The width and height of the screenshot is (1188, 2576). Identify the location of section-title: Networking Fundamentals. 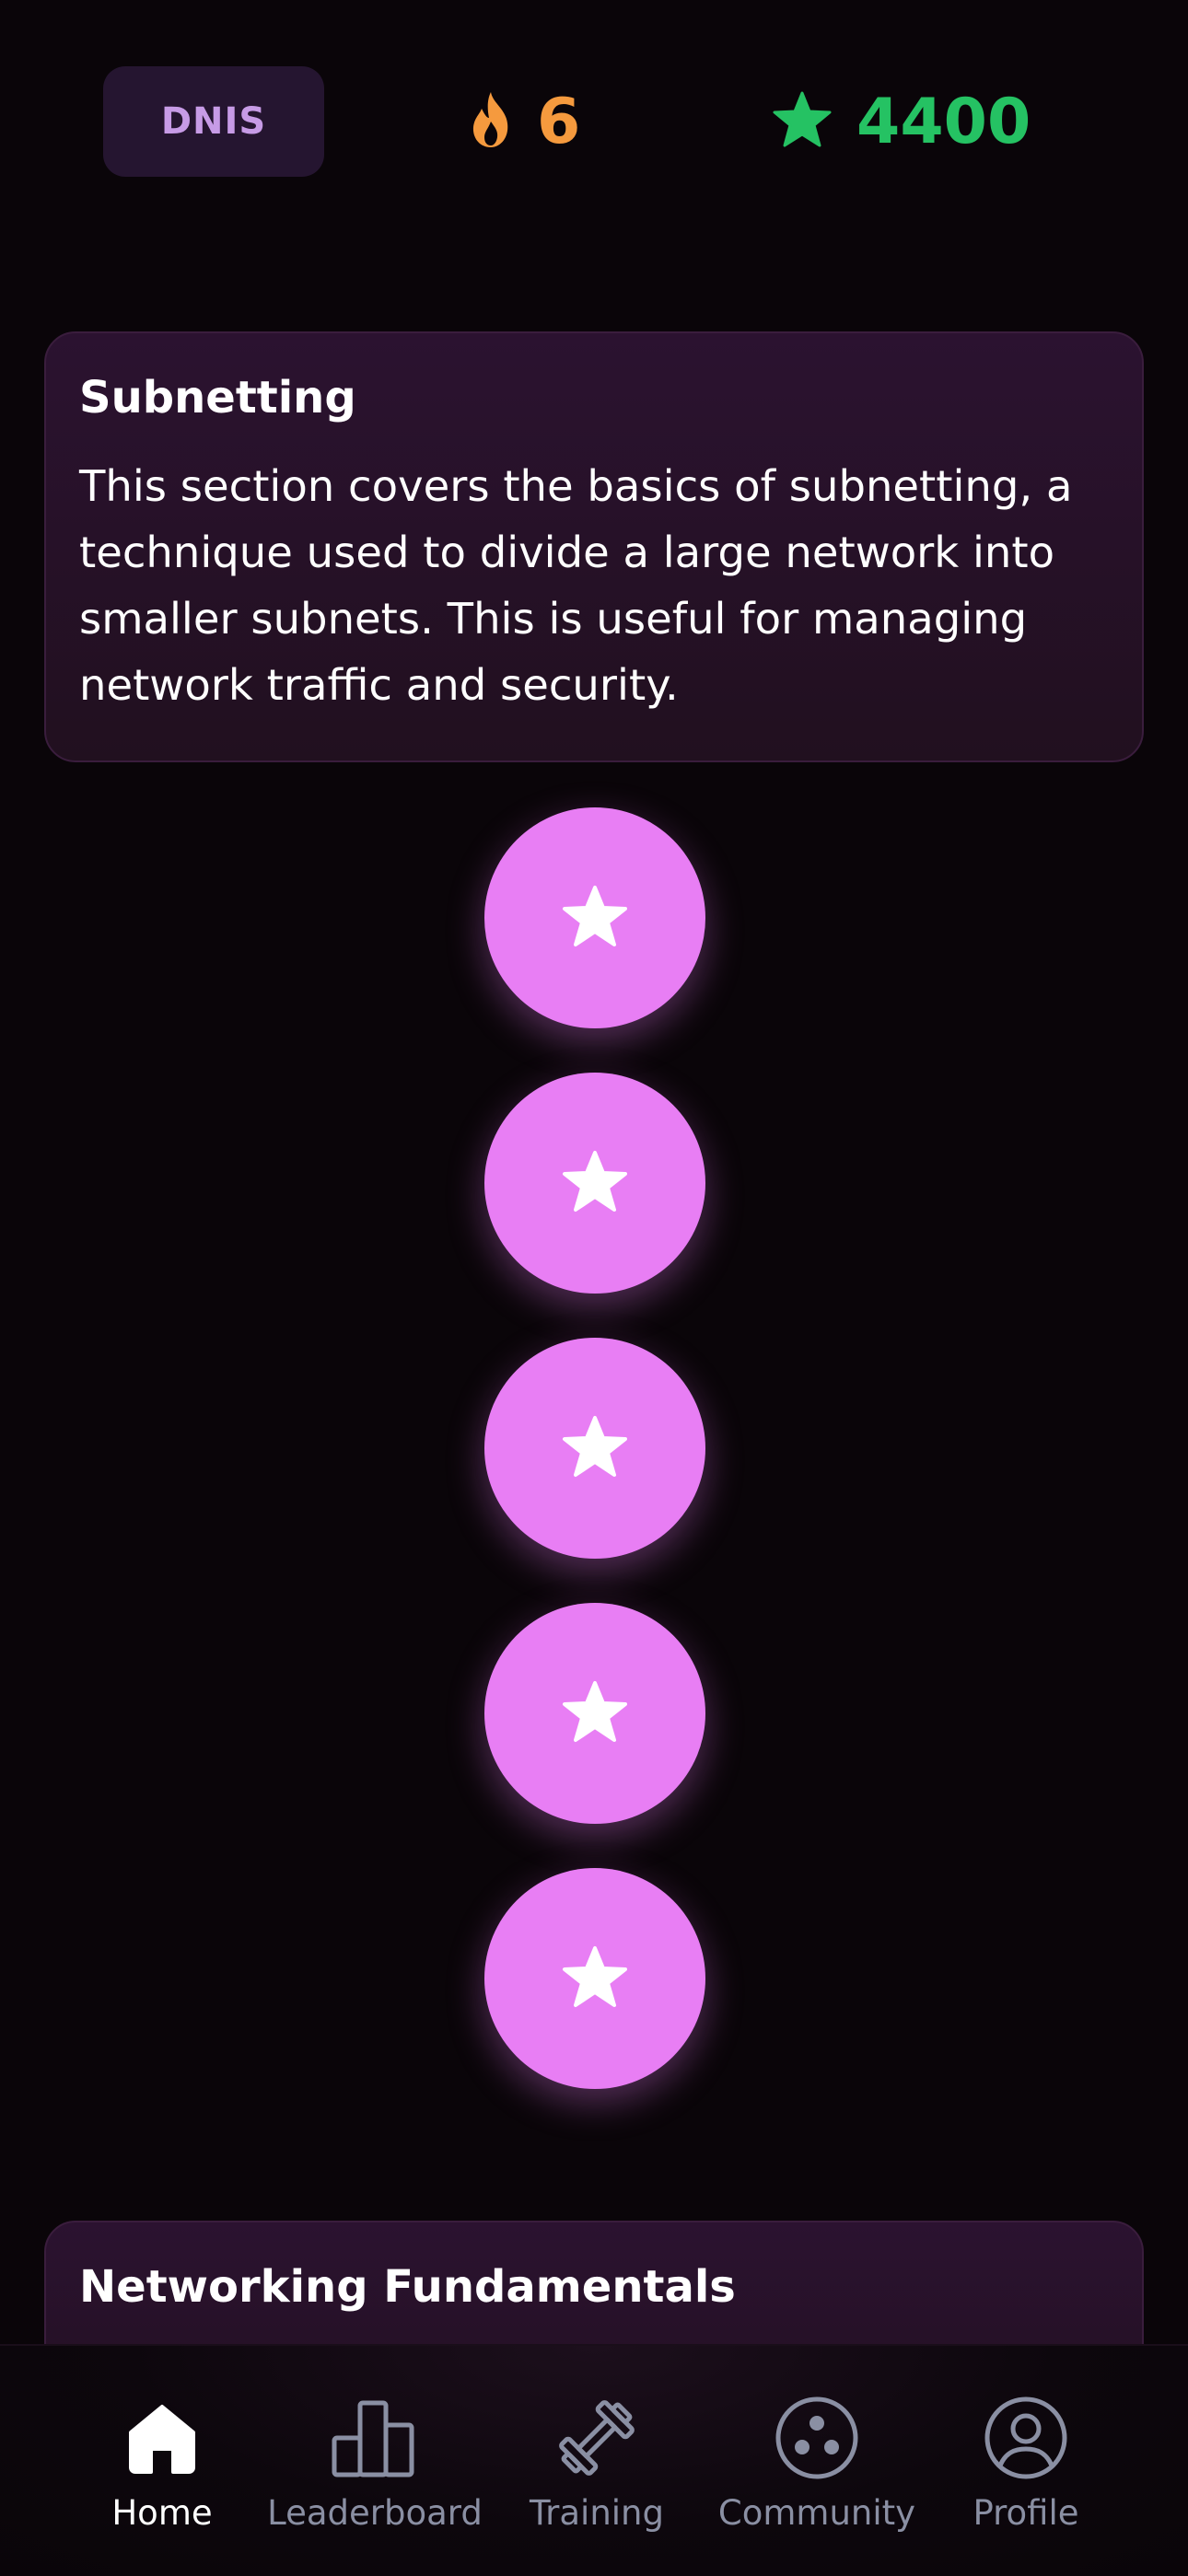
(407, 2287).